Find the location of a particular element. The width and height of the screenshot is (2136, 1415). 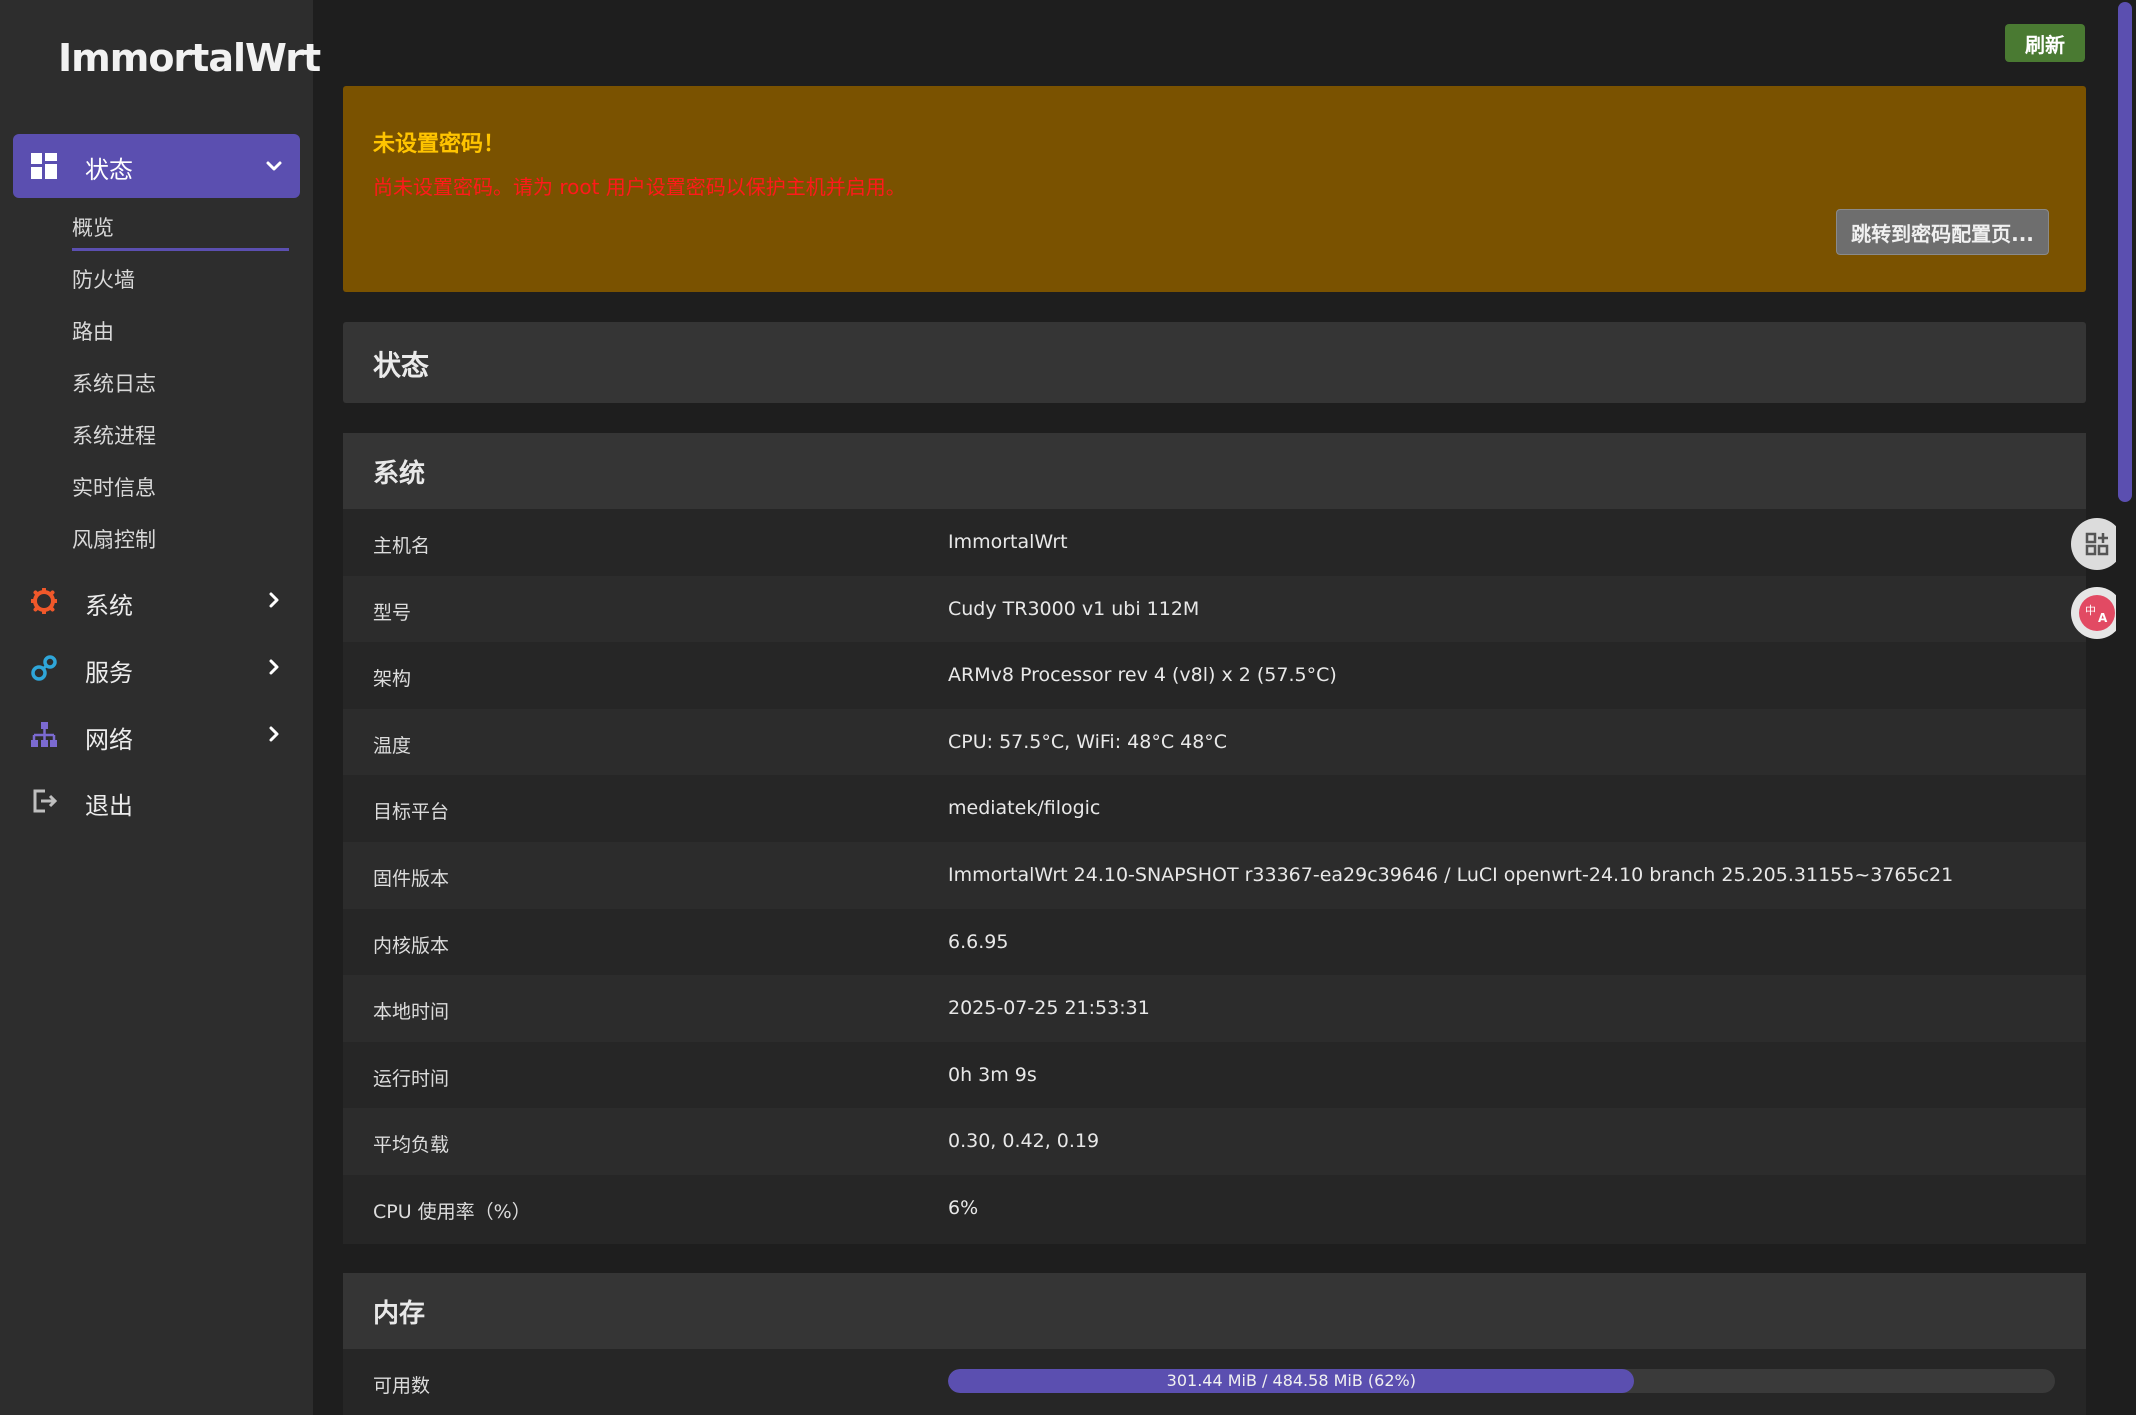

active-underline is located at coordinates (180, 249).